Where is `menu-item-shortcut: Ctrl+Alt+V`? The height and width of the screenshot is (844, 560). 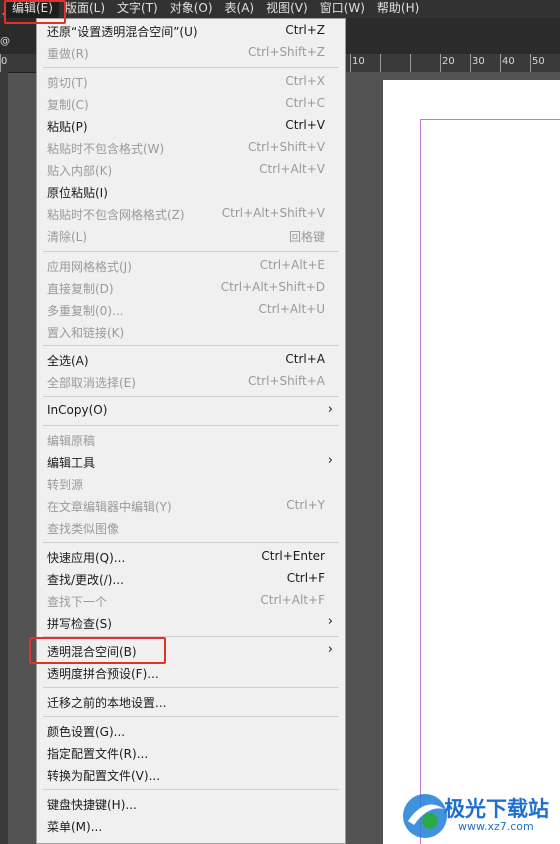
menu-item-shortcut: Ctrl+Alt+V is located at coordinates (292, 169).